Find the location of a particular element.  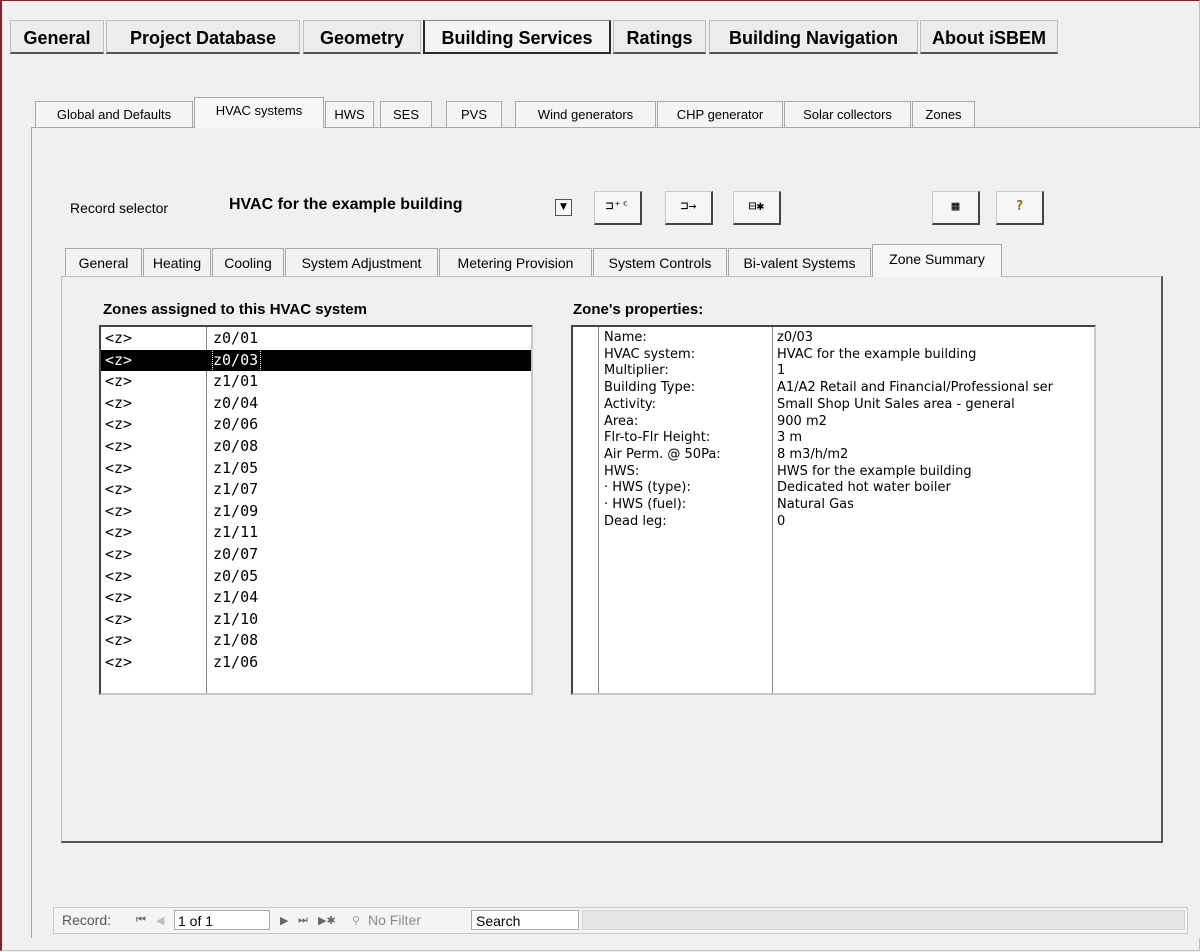

tab-hvac-heating: Heating is located at coordinates (177, 262).